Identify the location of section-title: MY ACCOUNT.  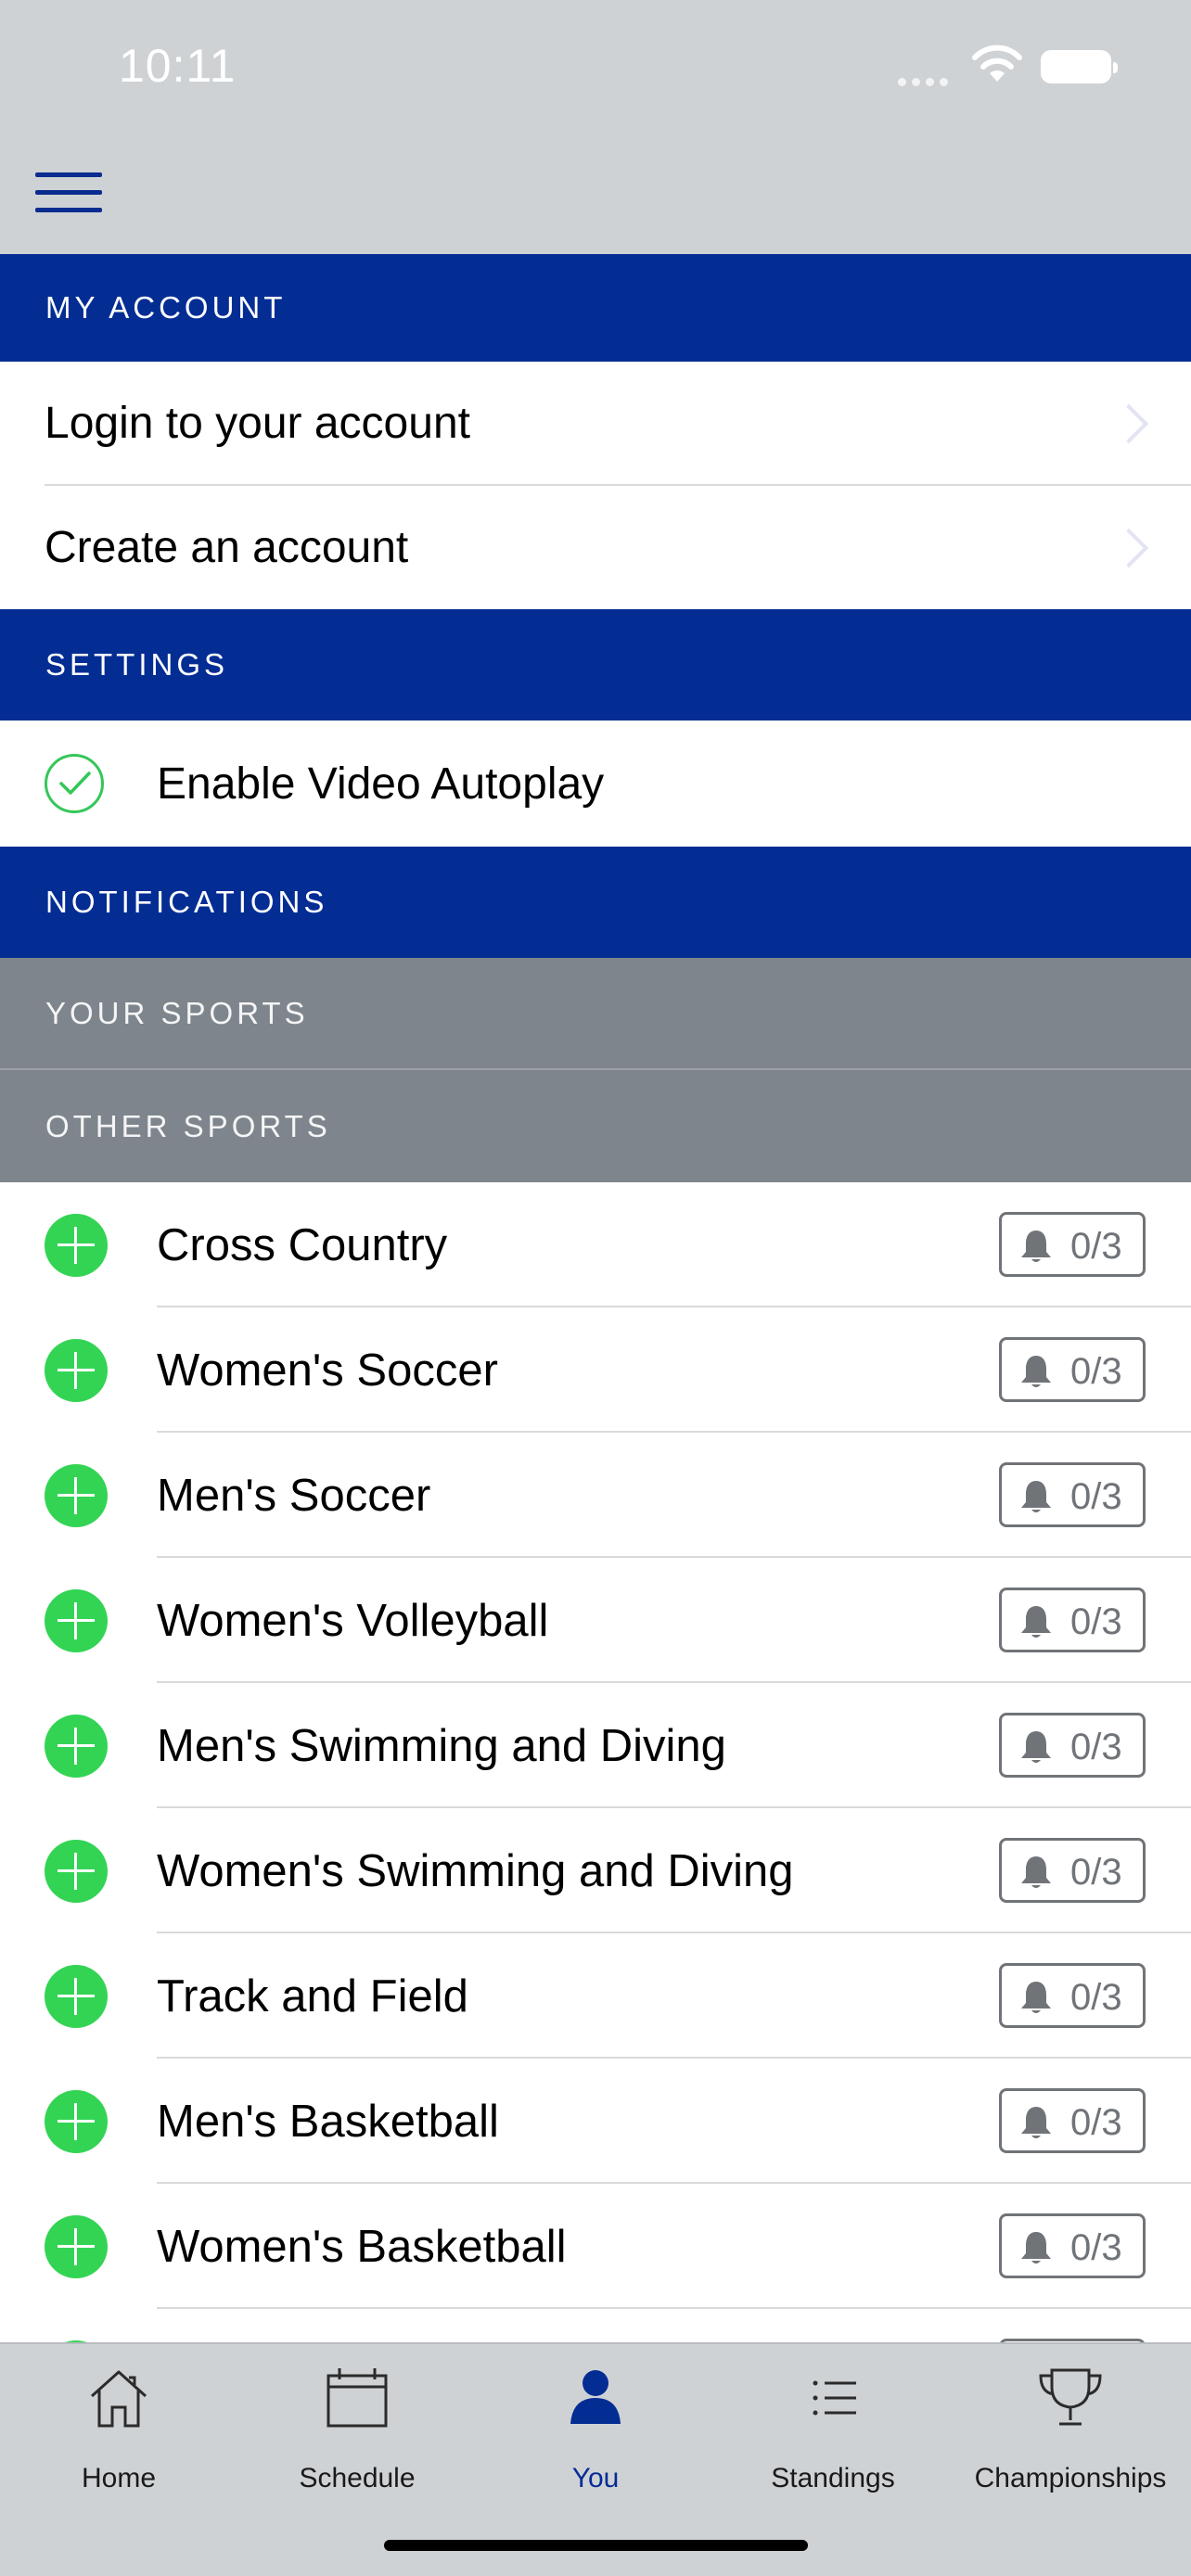
(166, 307).